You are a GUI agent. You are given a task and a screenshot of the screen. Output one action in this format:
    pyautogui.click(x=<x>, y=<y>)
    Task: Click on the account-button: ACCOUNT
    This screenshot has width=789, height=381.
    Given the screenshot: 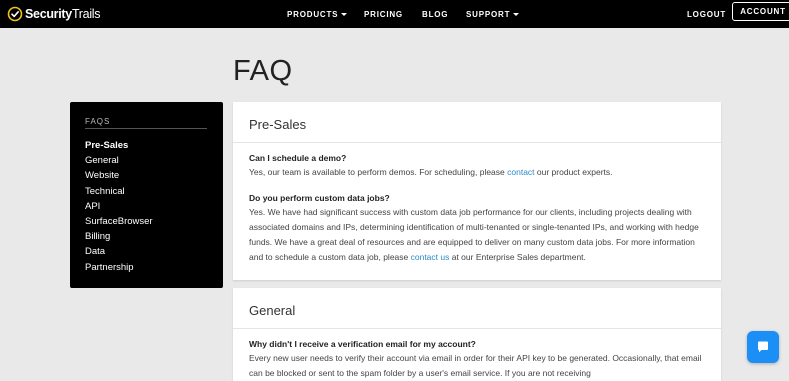 What is the action you would take?
    pyautogui.click(x=760, y=11)
    